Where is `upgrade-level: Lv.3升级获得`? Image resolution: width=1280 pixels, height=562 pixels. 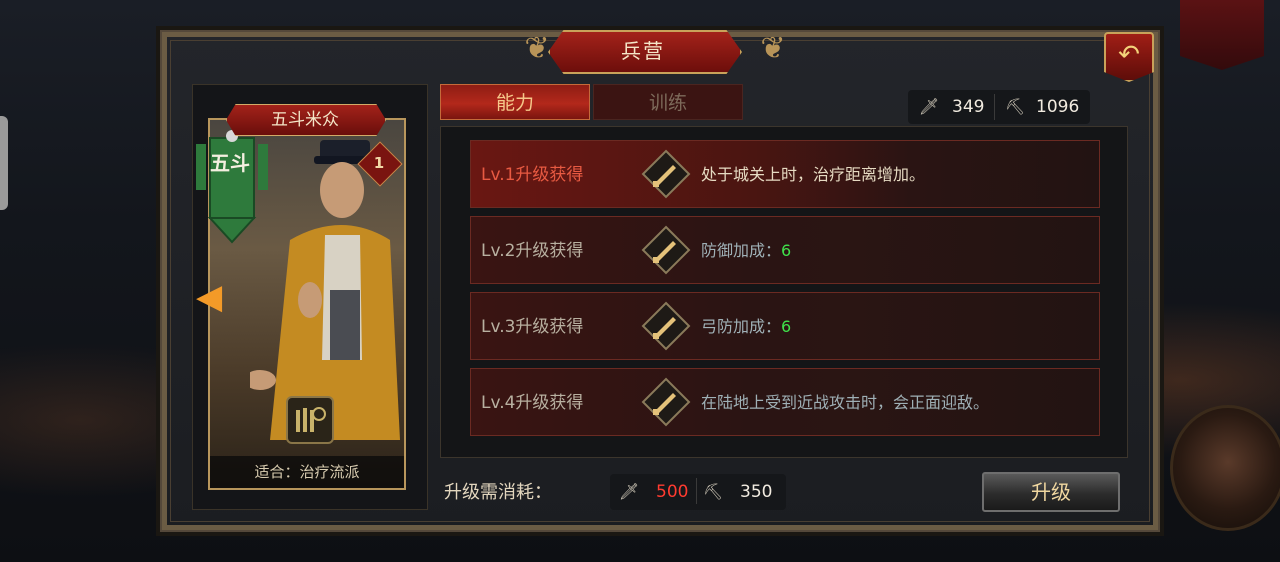
upgrade-level: Lv.3升级获得 is located at coordinates (532, 327).